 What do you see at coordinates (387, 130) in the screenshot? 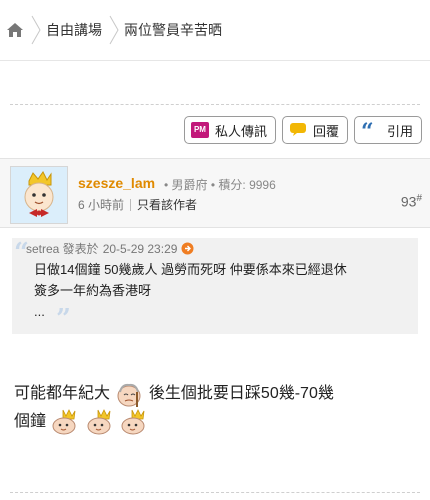
I see `quote-button: “ 引用` at bounding box center [387, 130].